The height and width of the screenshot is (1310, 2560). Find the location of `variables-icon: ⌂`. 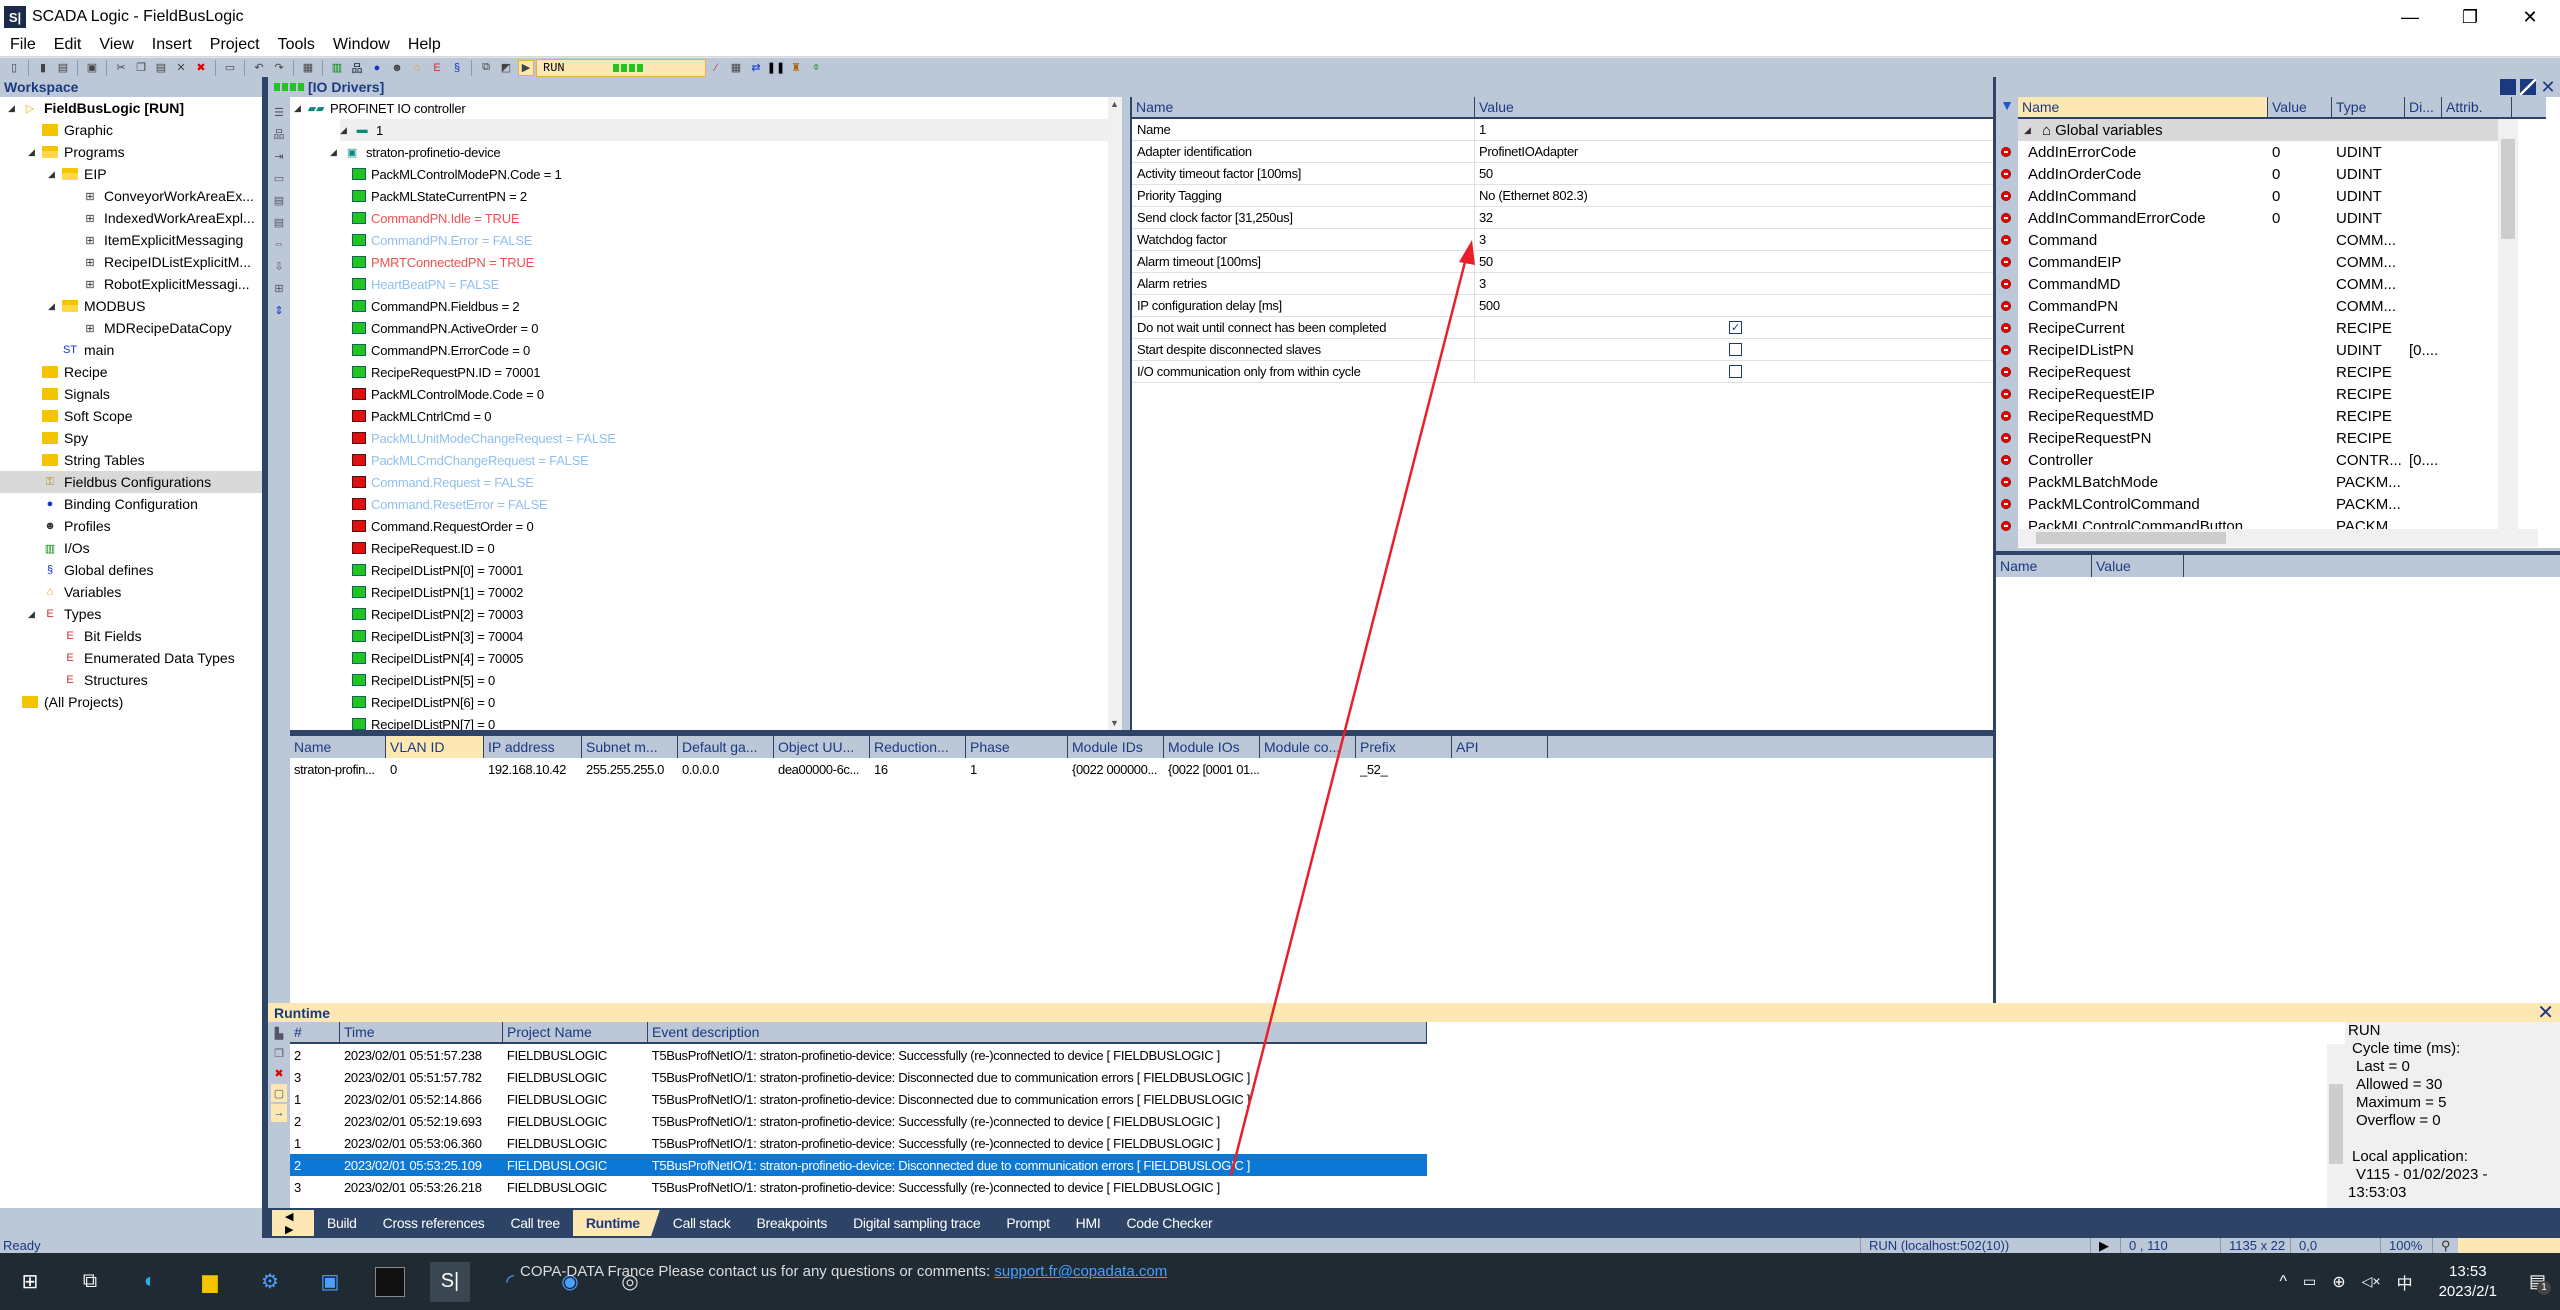

variables-icon: ⌂ is located at coordinates (417, 68).